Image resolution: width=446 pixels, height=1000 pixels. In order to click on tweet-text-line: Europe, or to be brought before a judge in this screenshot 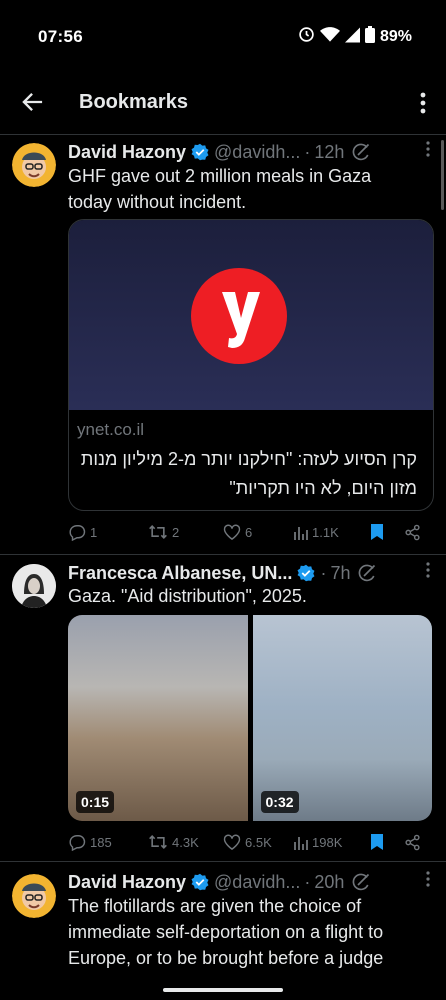, I will do `click(226, 958)`.